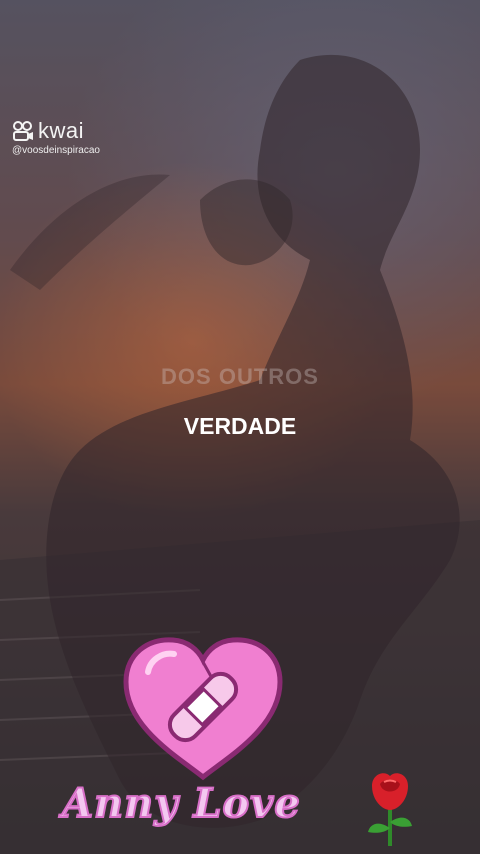 This screenshot has height=854, width=480. Describe the element at coordinates (181, 803) in the screenshot. I see `anny-love-signature: Anny Love` at that location.